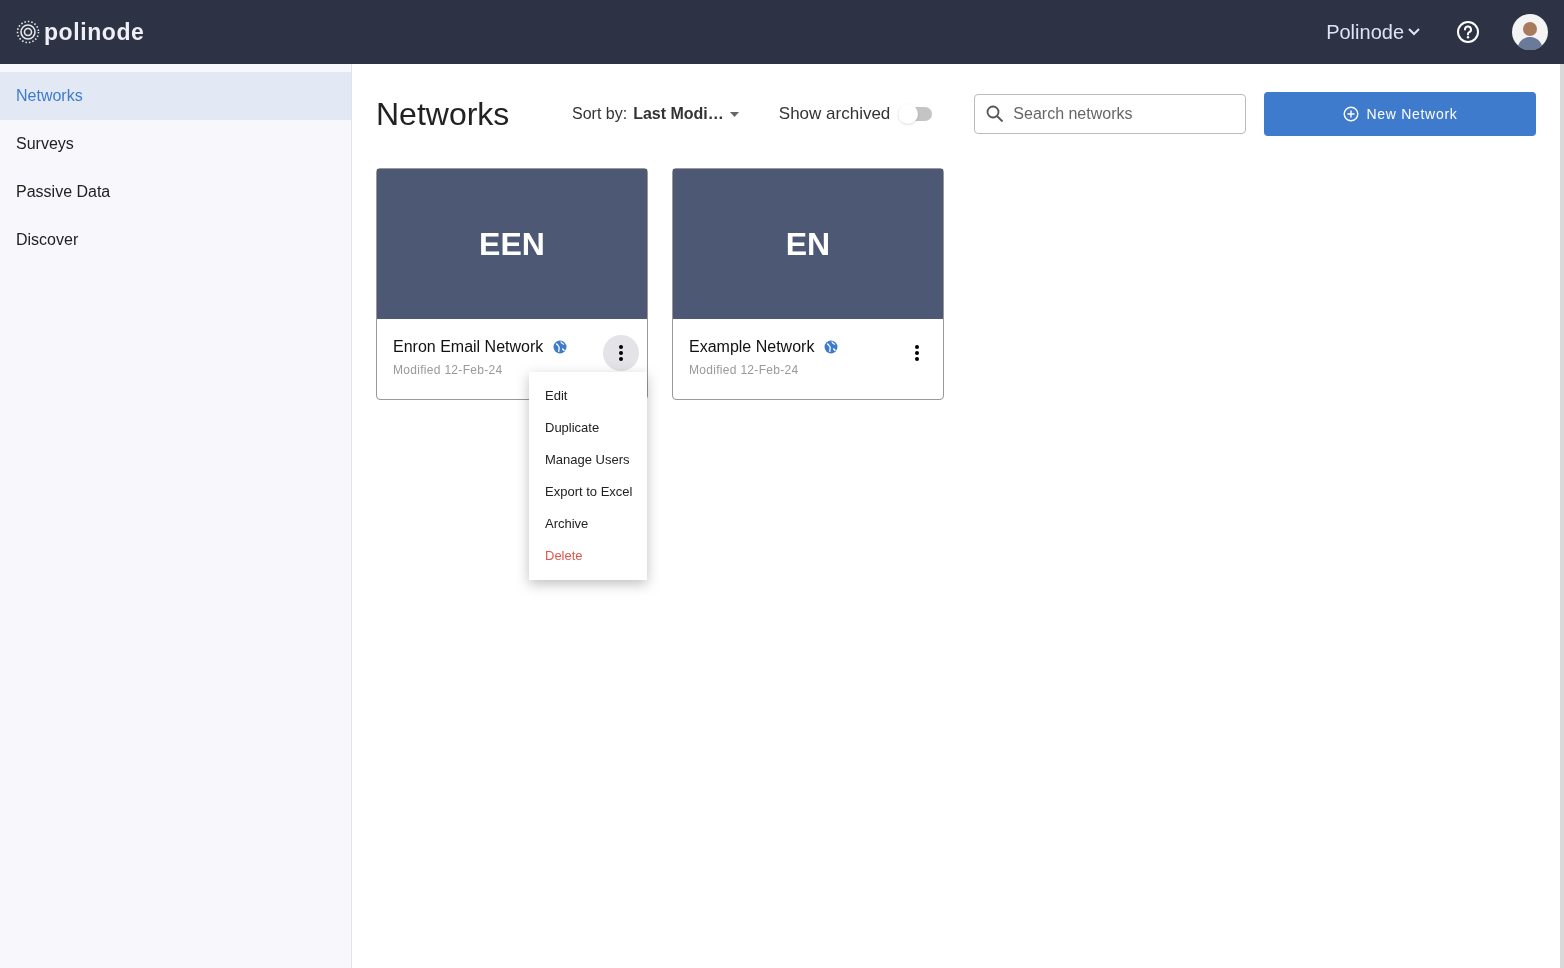 Image resolution: width=1564 pixels, height=968 pixels. Describe the element at coordinates (94, 32) in the screenshot. I see `logo-text: polinode` at that location.